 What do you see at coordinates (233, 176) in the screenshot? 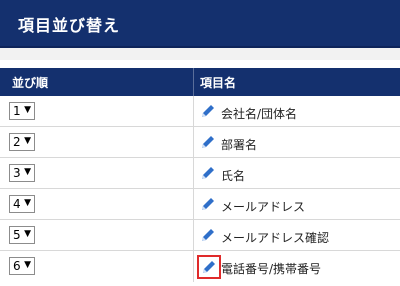
I see `field-name: 氏名` at bounding box center [233, 176].